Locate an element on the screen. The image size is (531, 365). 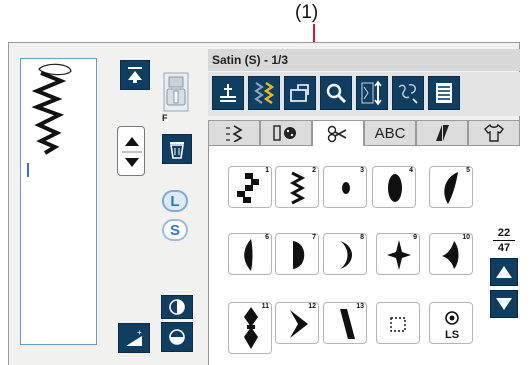
quilt-icon is located at coordinates (442, 133).